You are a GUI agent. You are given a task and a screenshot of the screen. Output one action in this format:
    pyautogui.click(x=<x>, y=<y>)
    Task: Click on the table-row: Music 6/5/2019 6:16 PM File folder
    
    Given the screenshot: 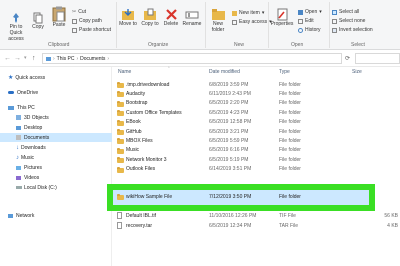 What is the action you would take?
    pyautogui.click(x=256, y=150)
    